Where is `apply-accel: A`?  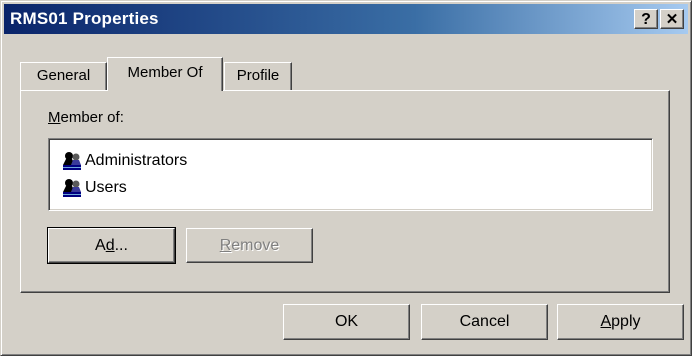
apply-accel: A is located at coordinates (606, 321).